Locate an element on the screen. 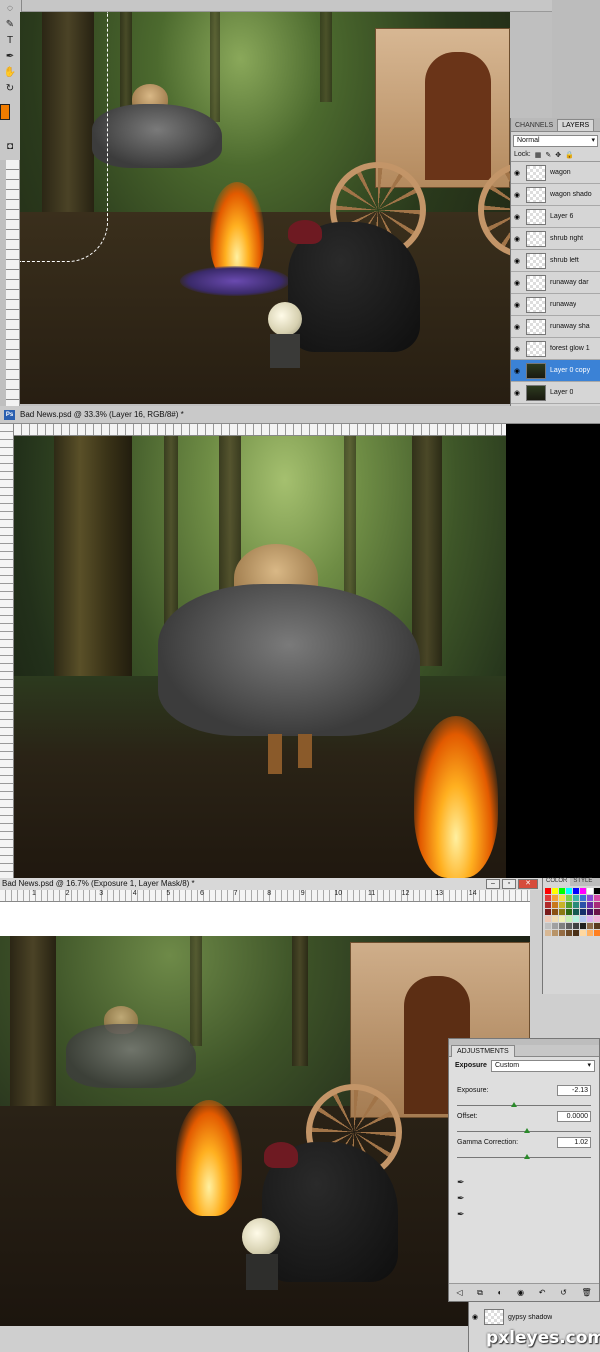 This screenshot has height=1352, width=600. layer-row: ◉ forest glow 1 is located at coordinates (555, 349).